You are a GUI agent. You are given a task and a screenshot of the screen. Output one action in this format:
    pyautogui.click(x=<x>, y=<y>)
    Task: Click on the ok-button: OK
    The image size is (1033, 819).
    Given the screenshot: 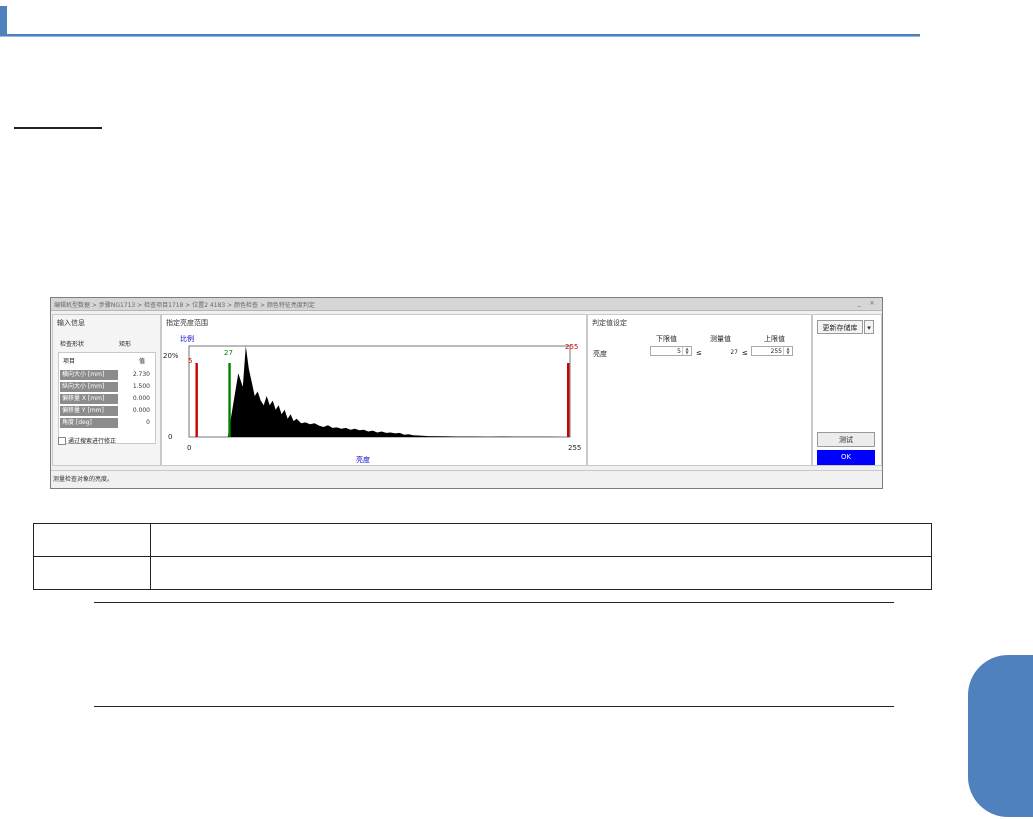 What is the action you would take?
    pyautogui.click(x=846, y=457)
    